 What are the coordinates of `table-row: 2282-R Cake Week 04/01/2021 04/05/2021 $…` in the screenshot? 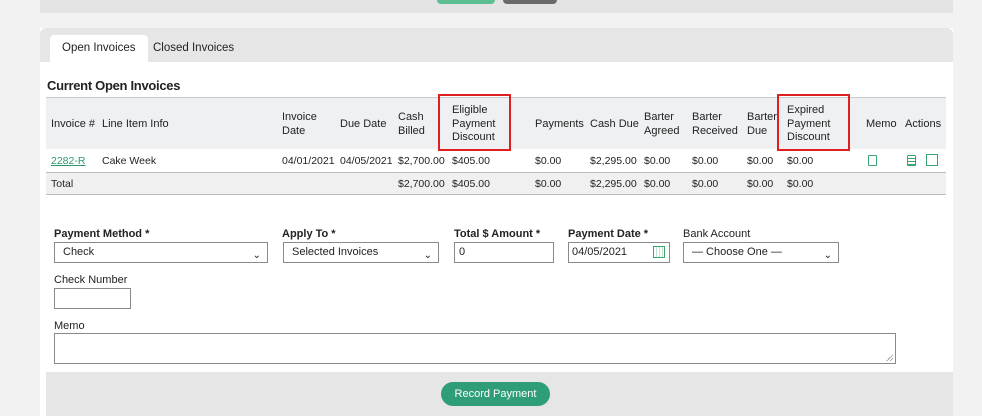 It's located at (496, 161).